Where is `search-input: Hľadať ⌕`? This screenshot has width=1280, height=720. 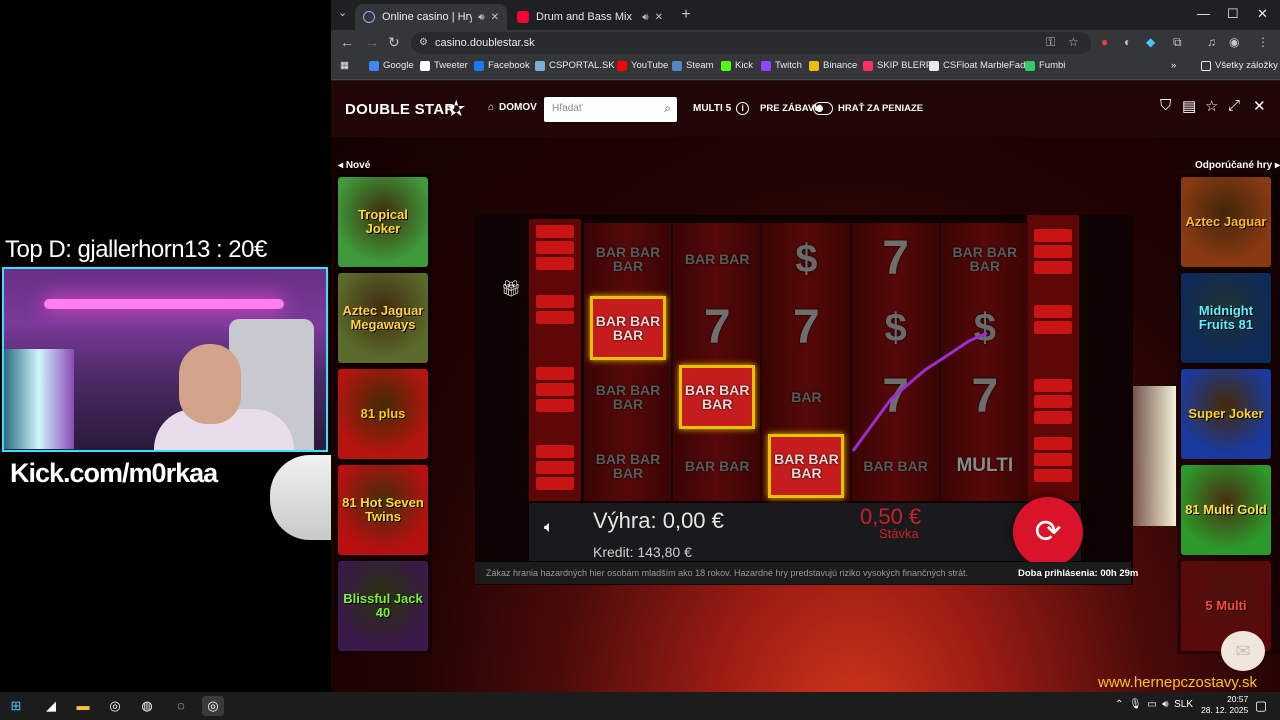 search-input: Hľadať ⌕ is located at coordinates (610, 109).